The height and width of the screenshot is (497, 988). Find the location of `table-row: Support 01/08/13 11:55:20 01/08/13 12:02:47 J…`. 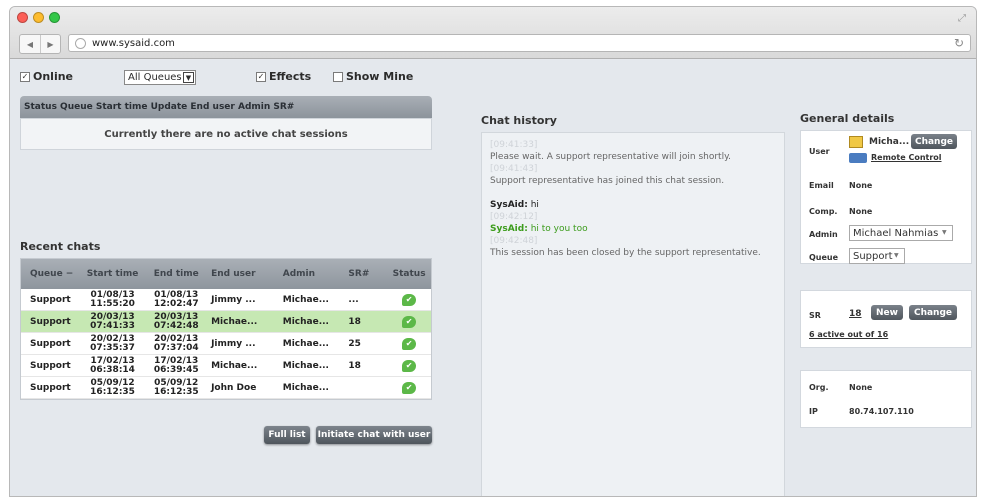

table-row: Support 01/08/13 11:55:20 01/08/13 12:02:47 J… is located at coordinates (226, 300).